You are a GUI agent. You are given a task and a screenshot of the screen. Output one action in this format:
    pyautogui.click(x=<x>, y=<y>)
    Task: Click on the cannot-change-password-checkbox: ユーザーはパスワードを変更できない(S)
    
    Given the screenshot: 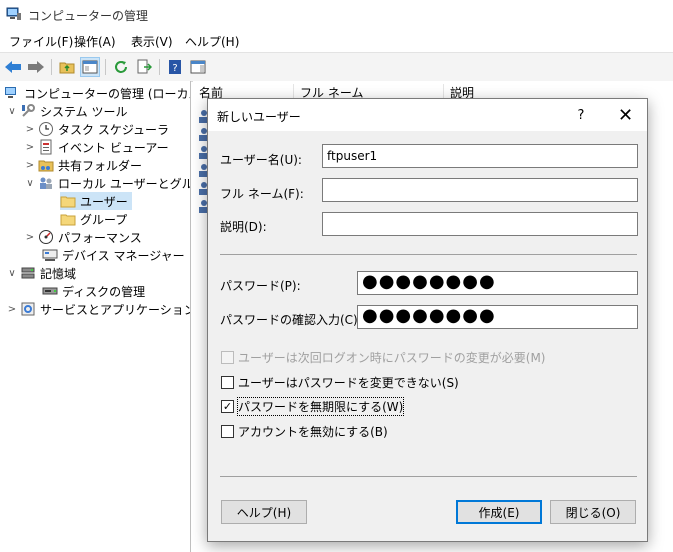 What is the action you would take?
    pyautogui.click(x=340, y=382)
    